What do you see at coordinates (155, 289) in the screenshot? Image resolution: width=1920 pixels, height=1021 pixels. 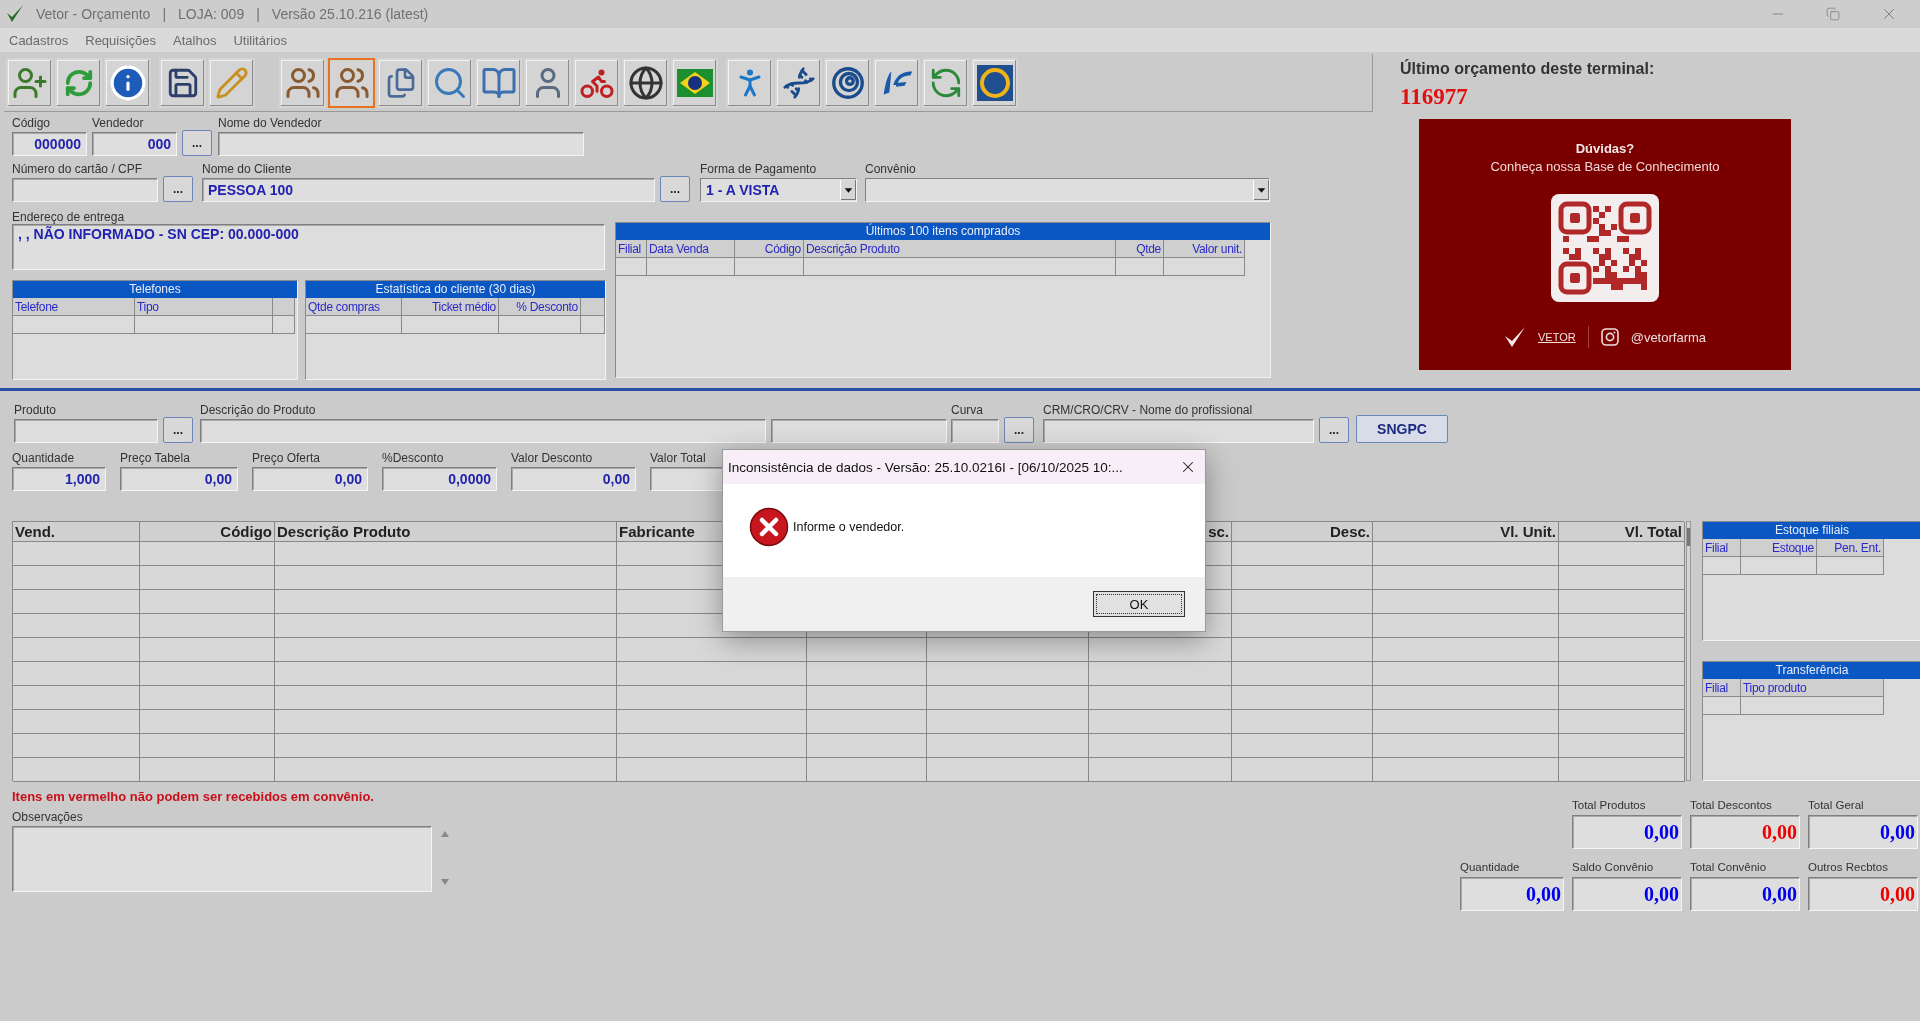 I see `panel-title: Telefones` at bounding box center [155, 289].